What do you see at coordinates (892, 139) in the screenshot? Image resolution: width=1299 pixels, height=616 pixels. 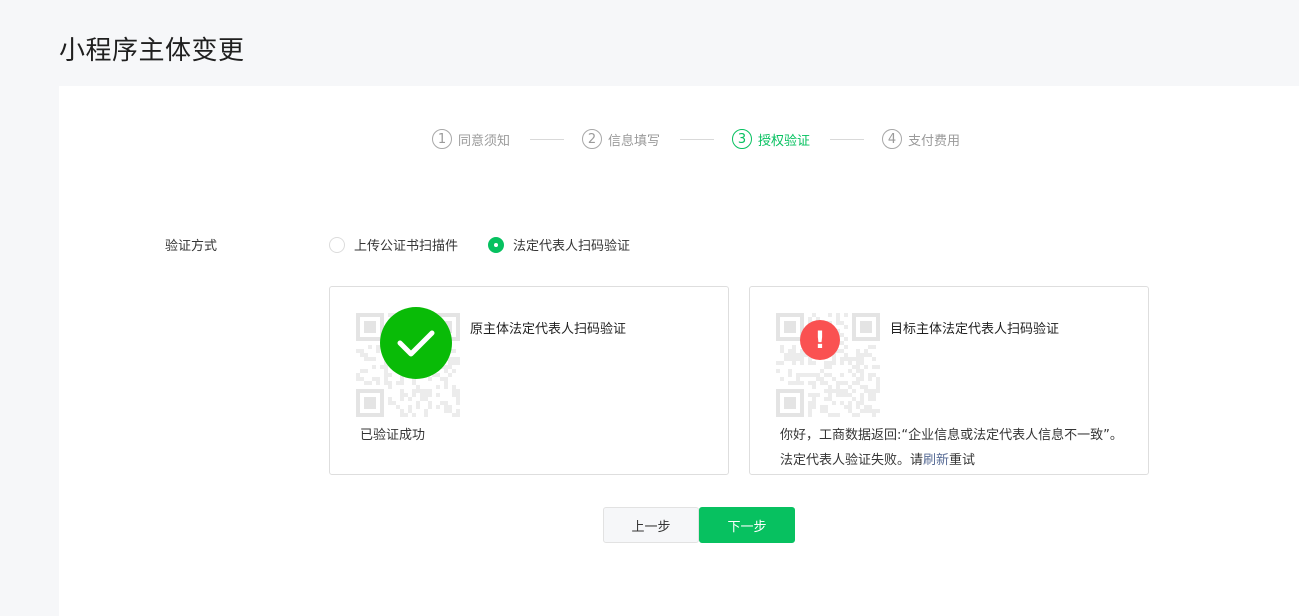 I see `step-number: 4` at bounding box center [892, 139].